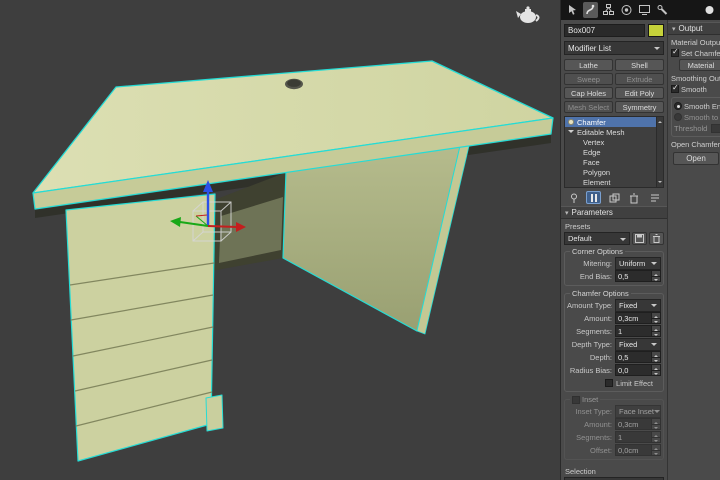 This screenshot has height=480, width=720. What do you see at coordinates (638, 276) in the screenshot?
I see `end-bias-spinner: 0,5` at bounding box center [638, 276].